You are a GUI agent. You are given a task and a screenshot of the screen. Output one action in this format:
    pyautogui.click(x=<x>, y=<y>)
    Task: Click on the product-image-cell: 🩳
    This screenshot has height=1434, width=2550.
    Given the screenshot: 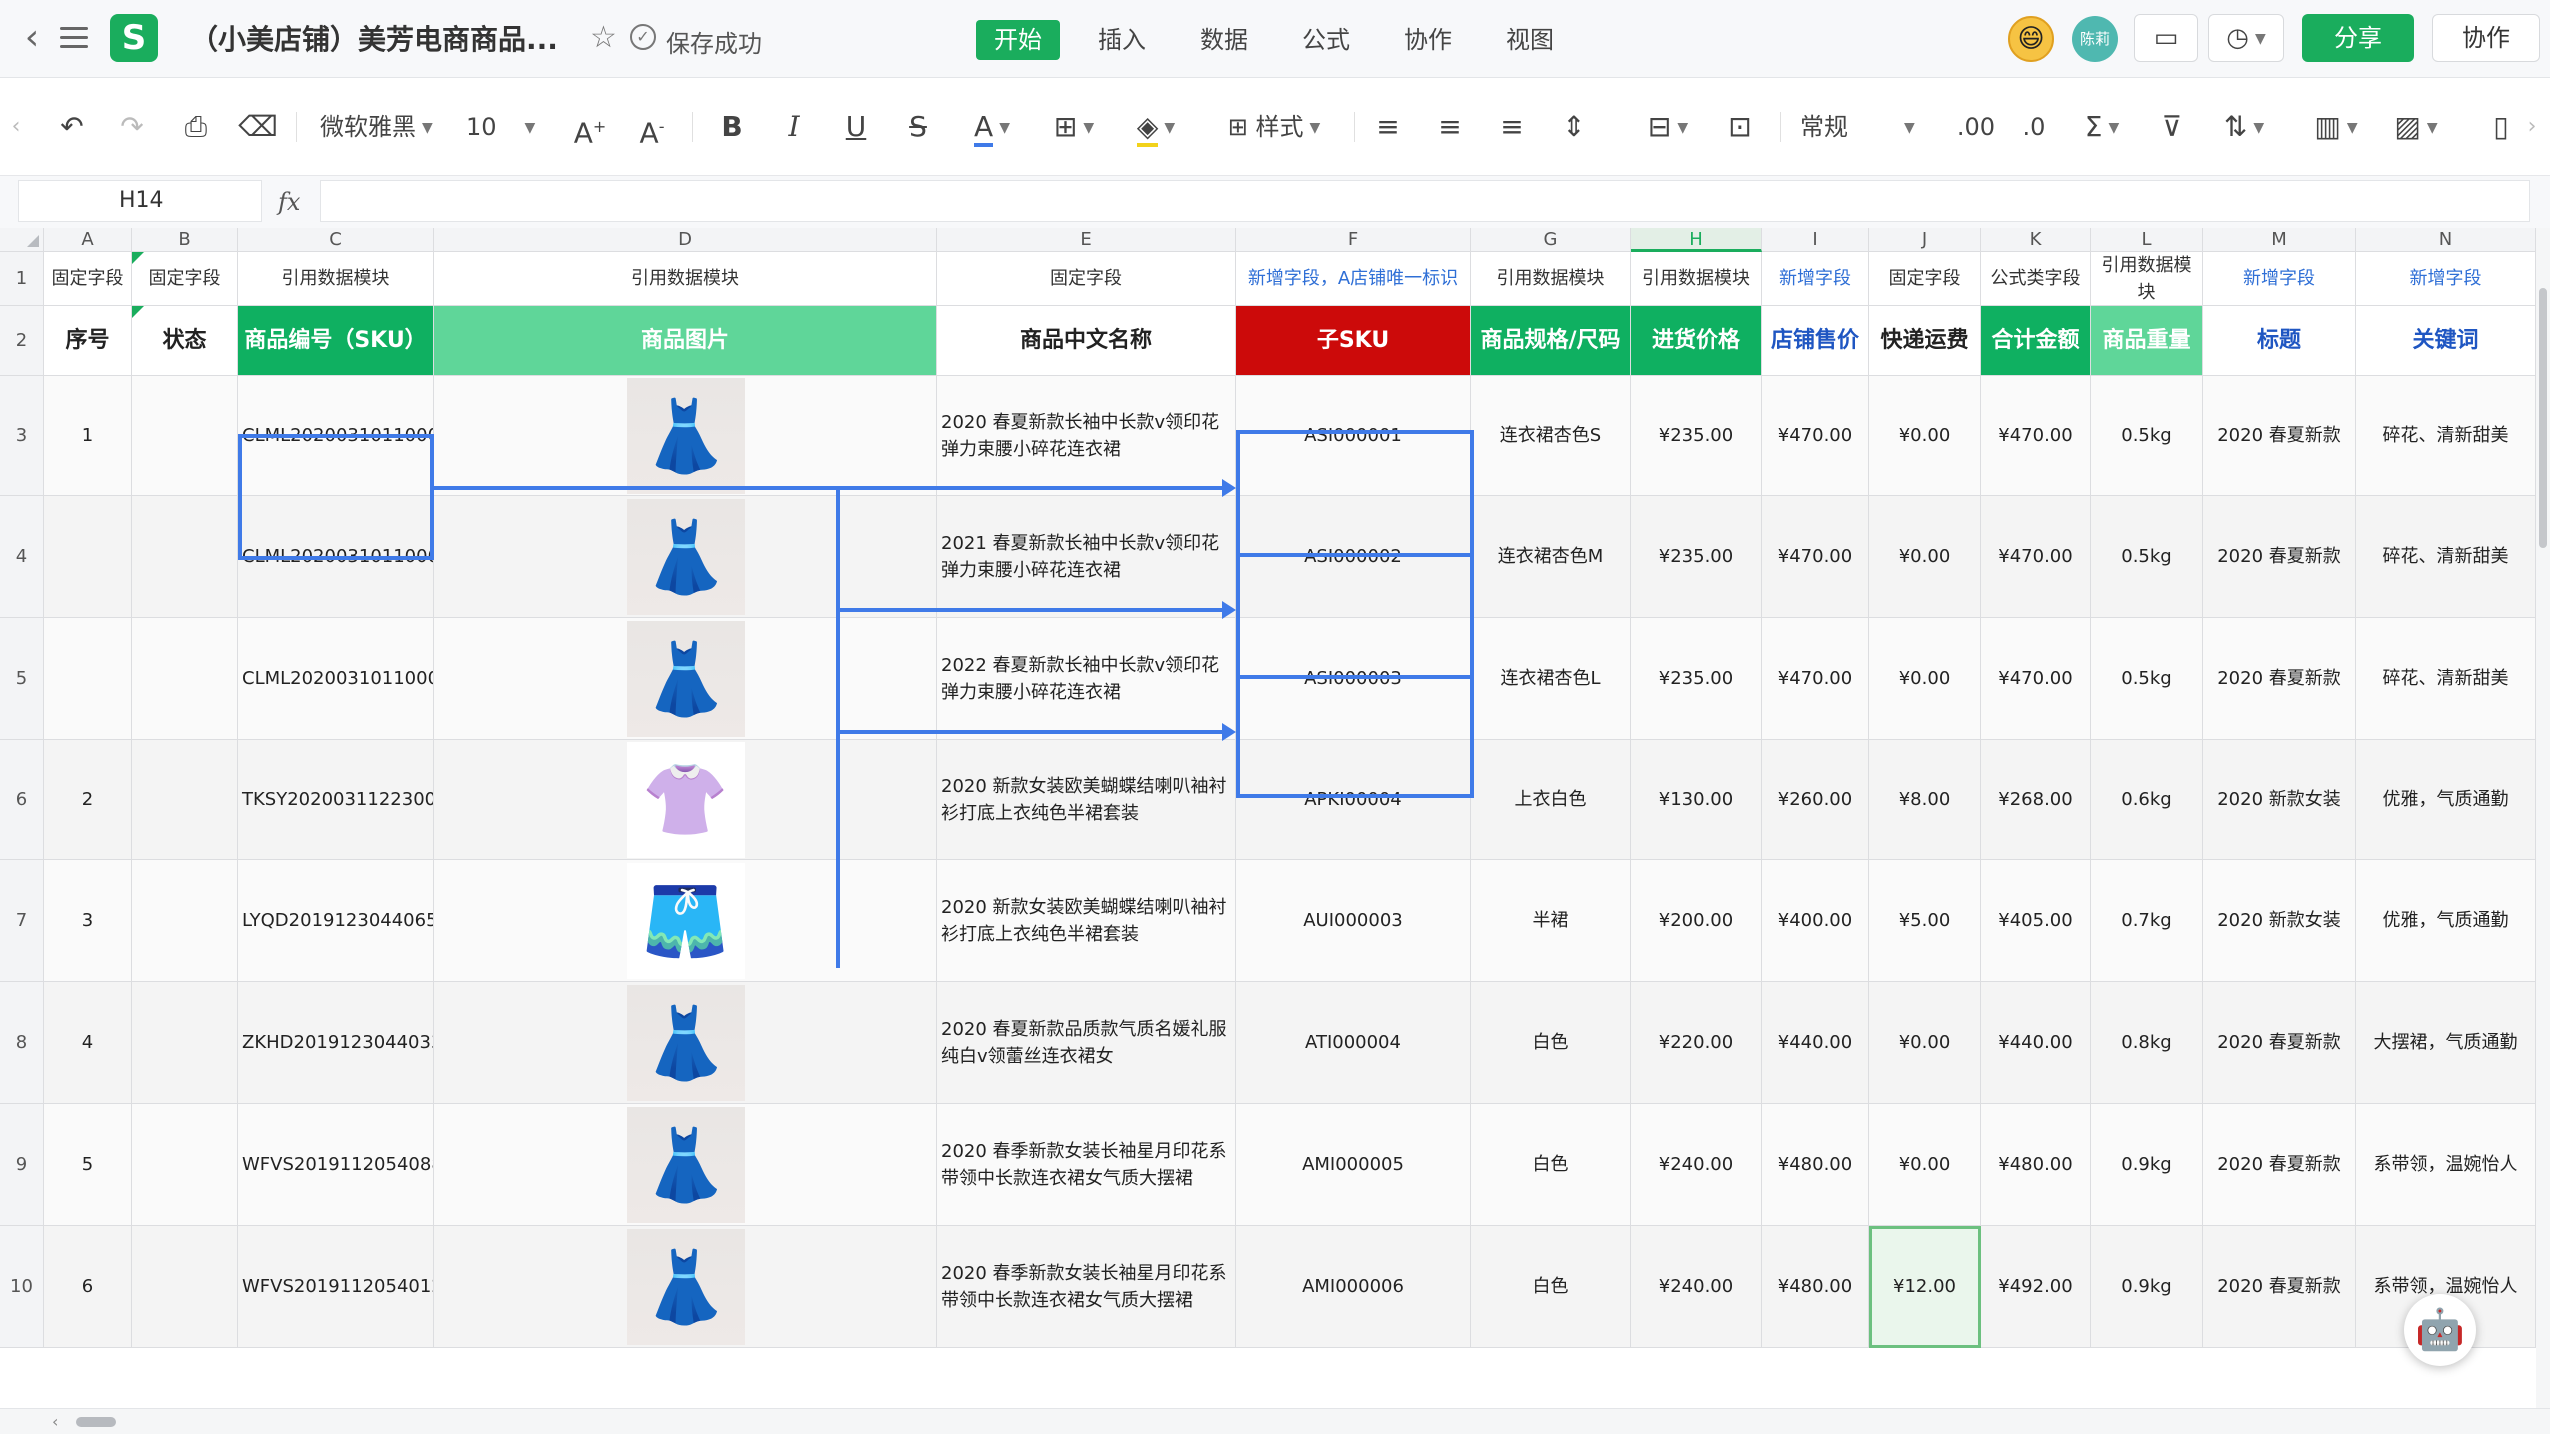 What is the action you would take?
    pyautogui.click(x=685, y=921)
    